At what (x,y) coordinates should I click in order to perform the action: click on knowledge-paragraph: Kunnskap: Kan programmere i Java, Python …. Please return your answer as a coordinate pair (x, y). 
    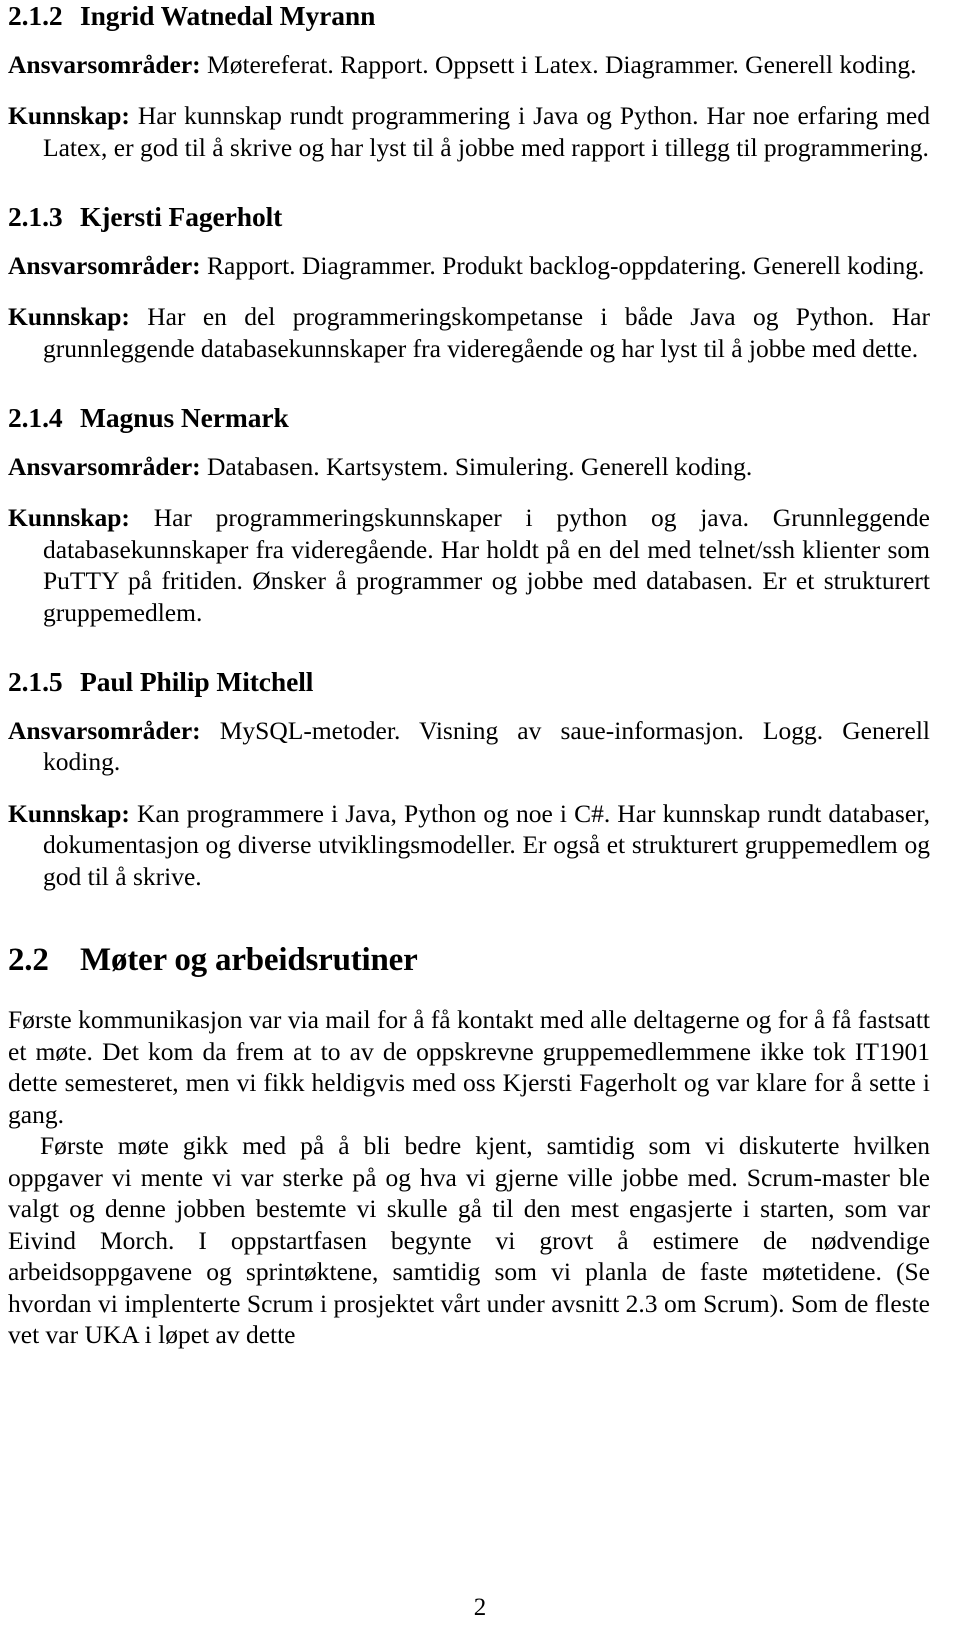
    Looking at the image, I should click on (469, 845).